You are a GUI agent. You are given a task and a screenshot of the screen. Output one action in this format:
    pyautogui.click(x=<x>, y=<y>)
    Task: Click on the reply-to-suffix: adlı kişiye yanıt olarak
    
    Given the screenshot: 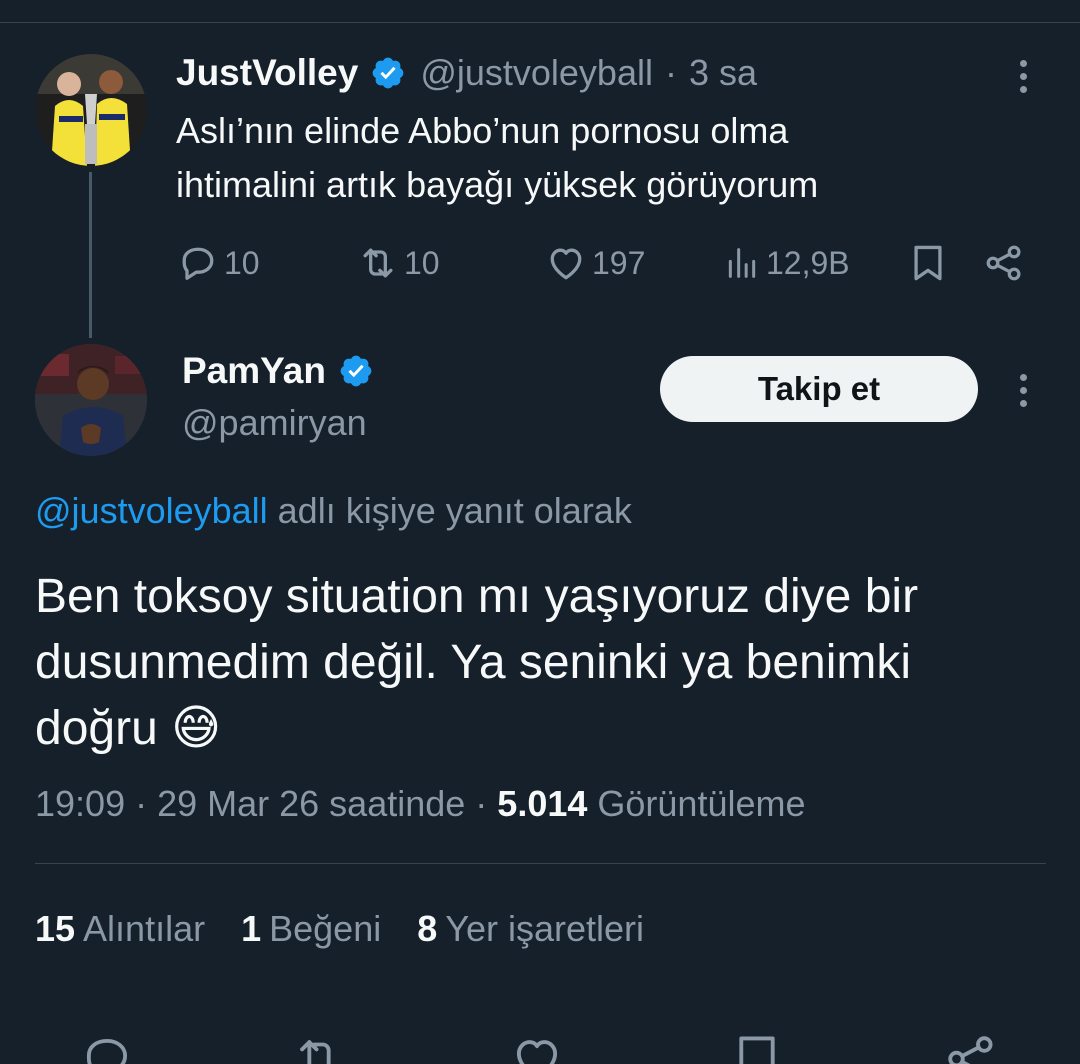 What is the action you would take?
    pyautogui.click(x=449, y=510)
    